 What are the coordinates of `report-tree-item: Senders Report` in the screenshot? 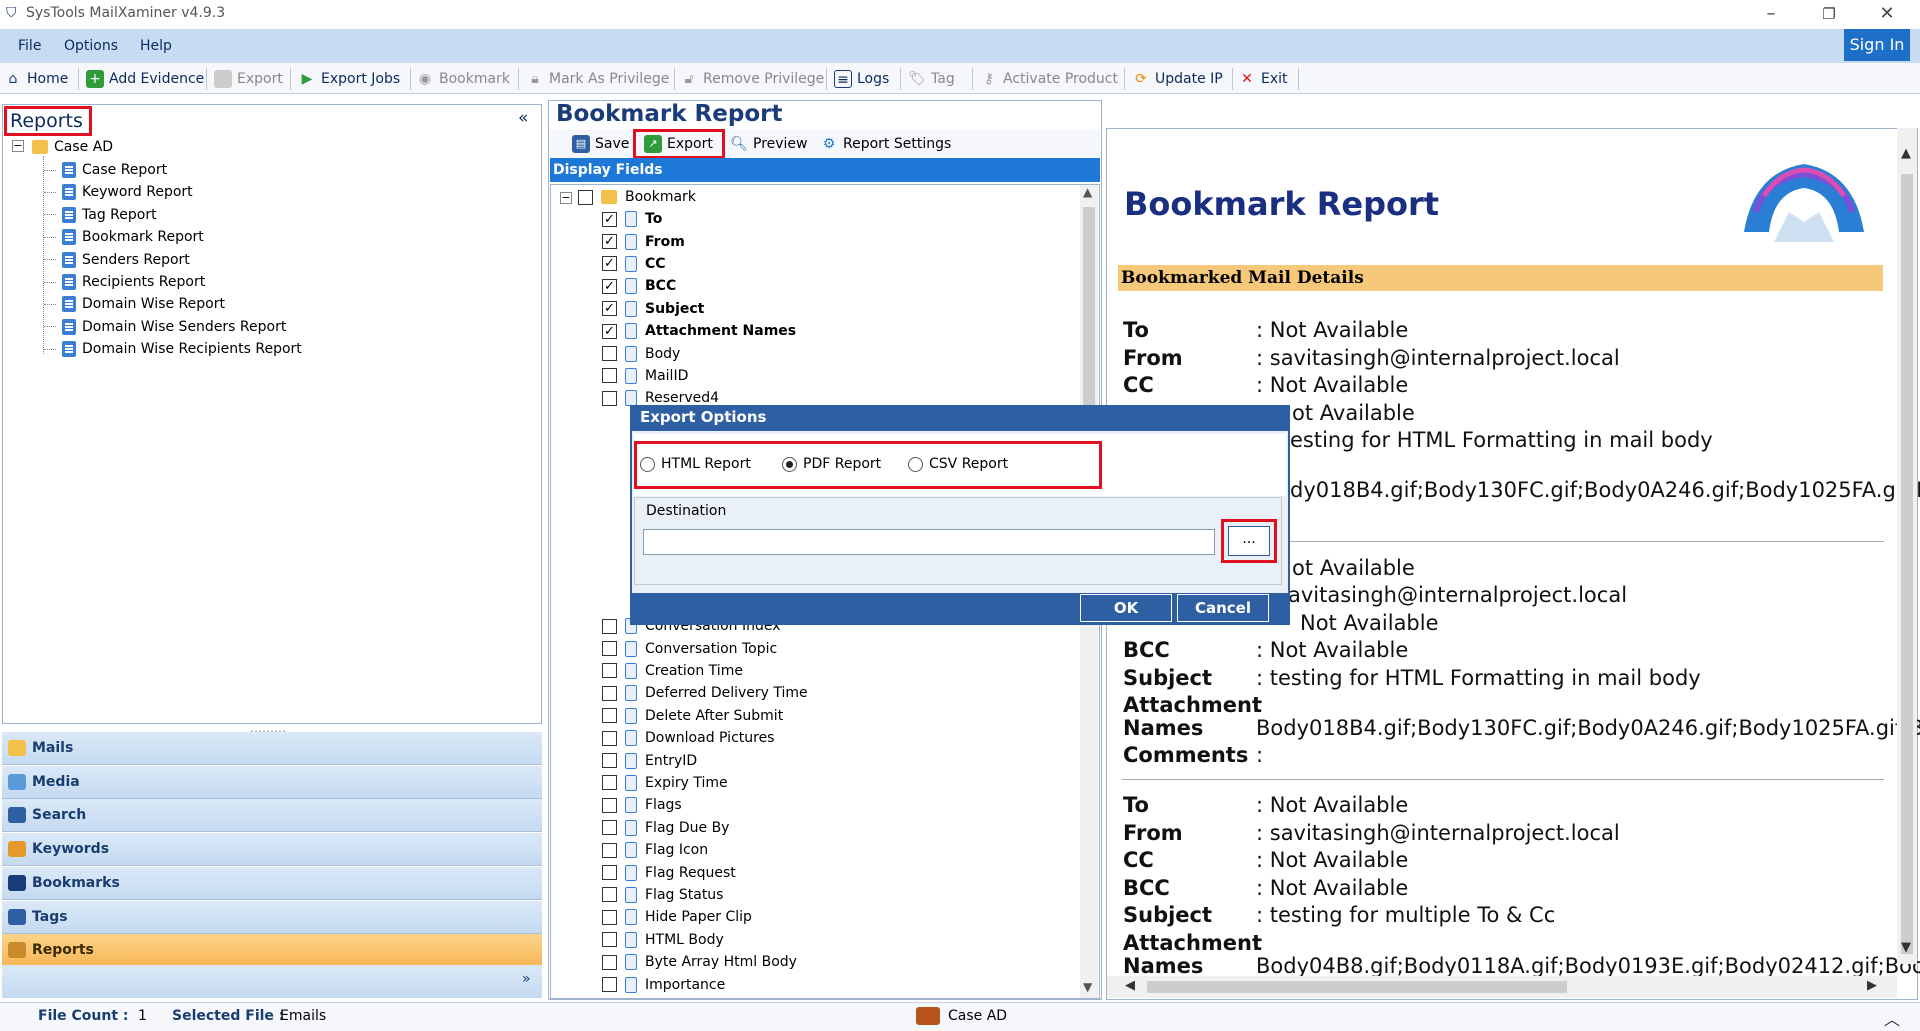 It's located at (117, 260).